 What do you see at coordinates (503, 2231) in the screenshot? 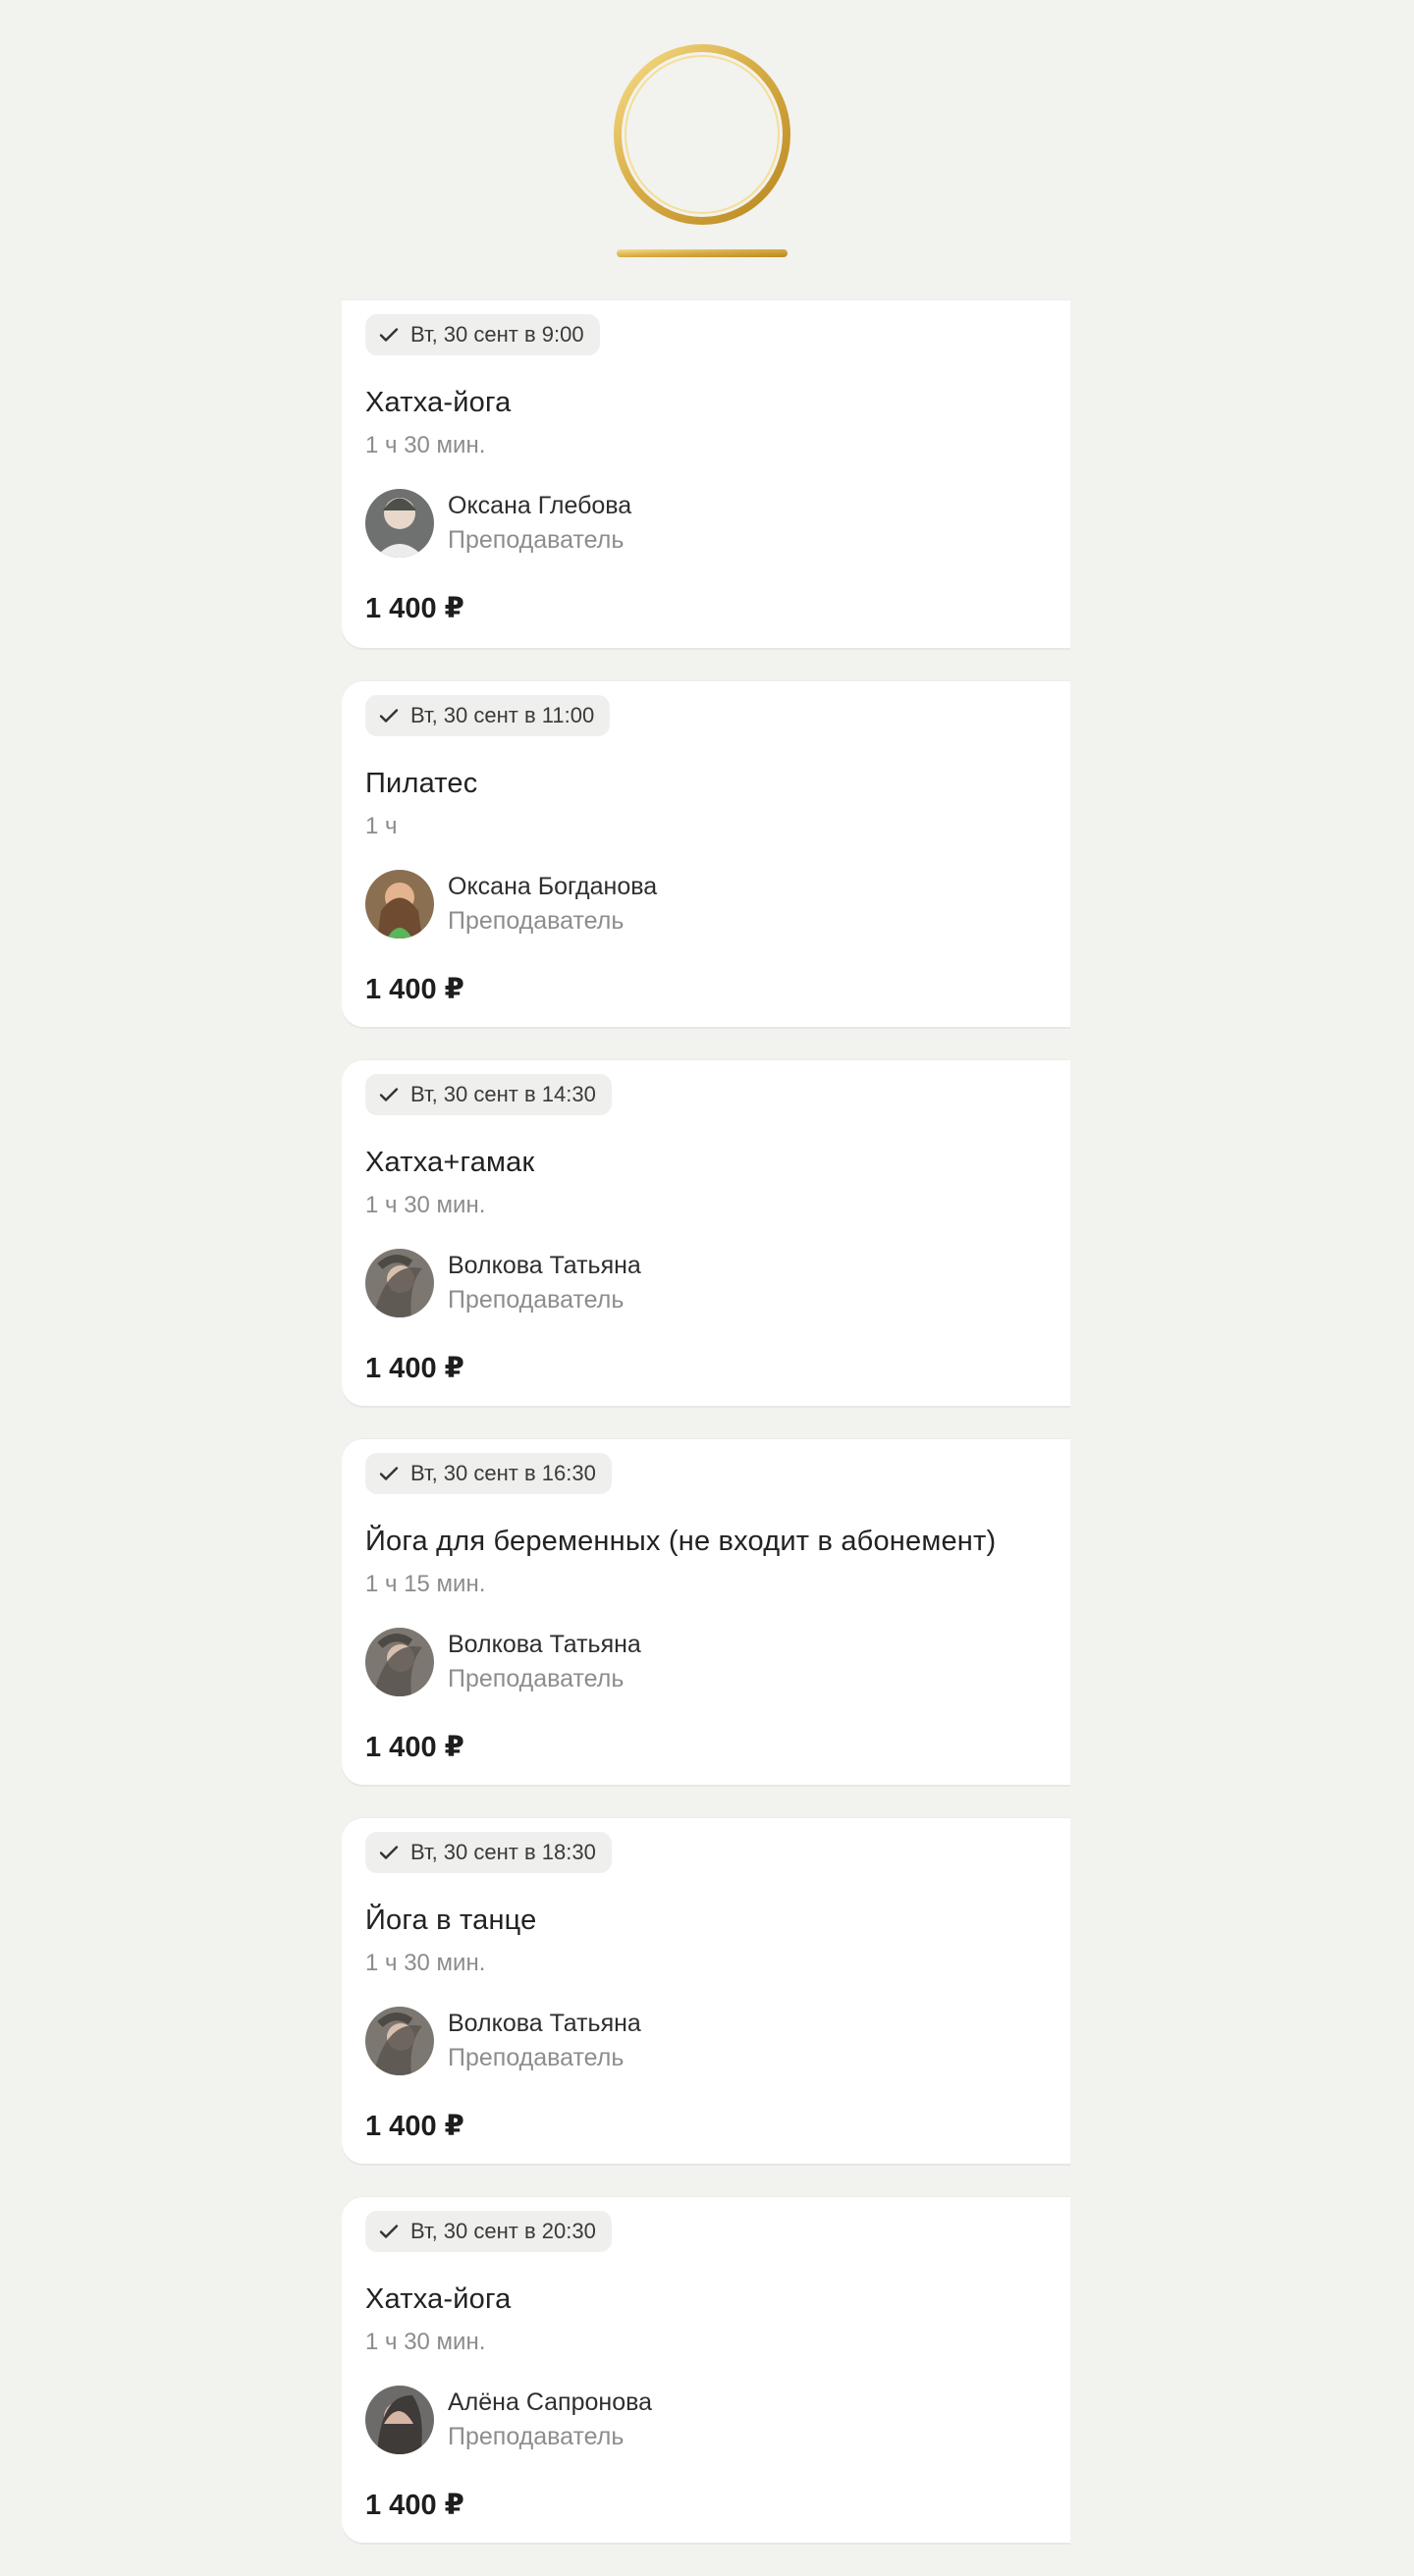
I see `badge-text: Вт, 30 сент в 20:30` at bounding box center [503, 2231].